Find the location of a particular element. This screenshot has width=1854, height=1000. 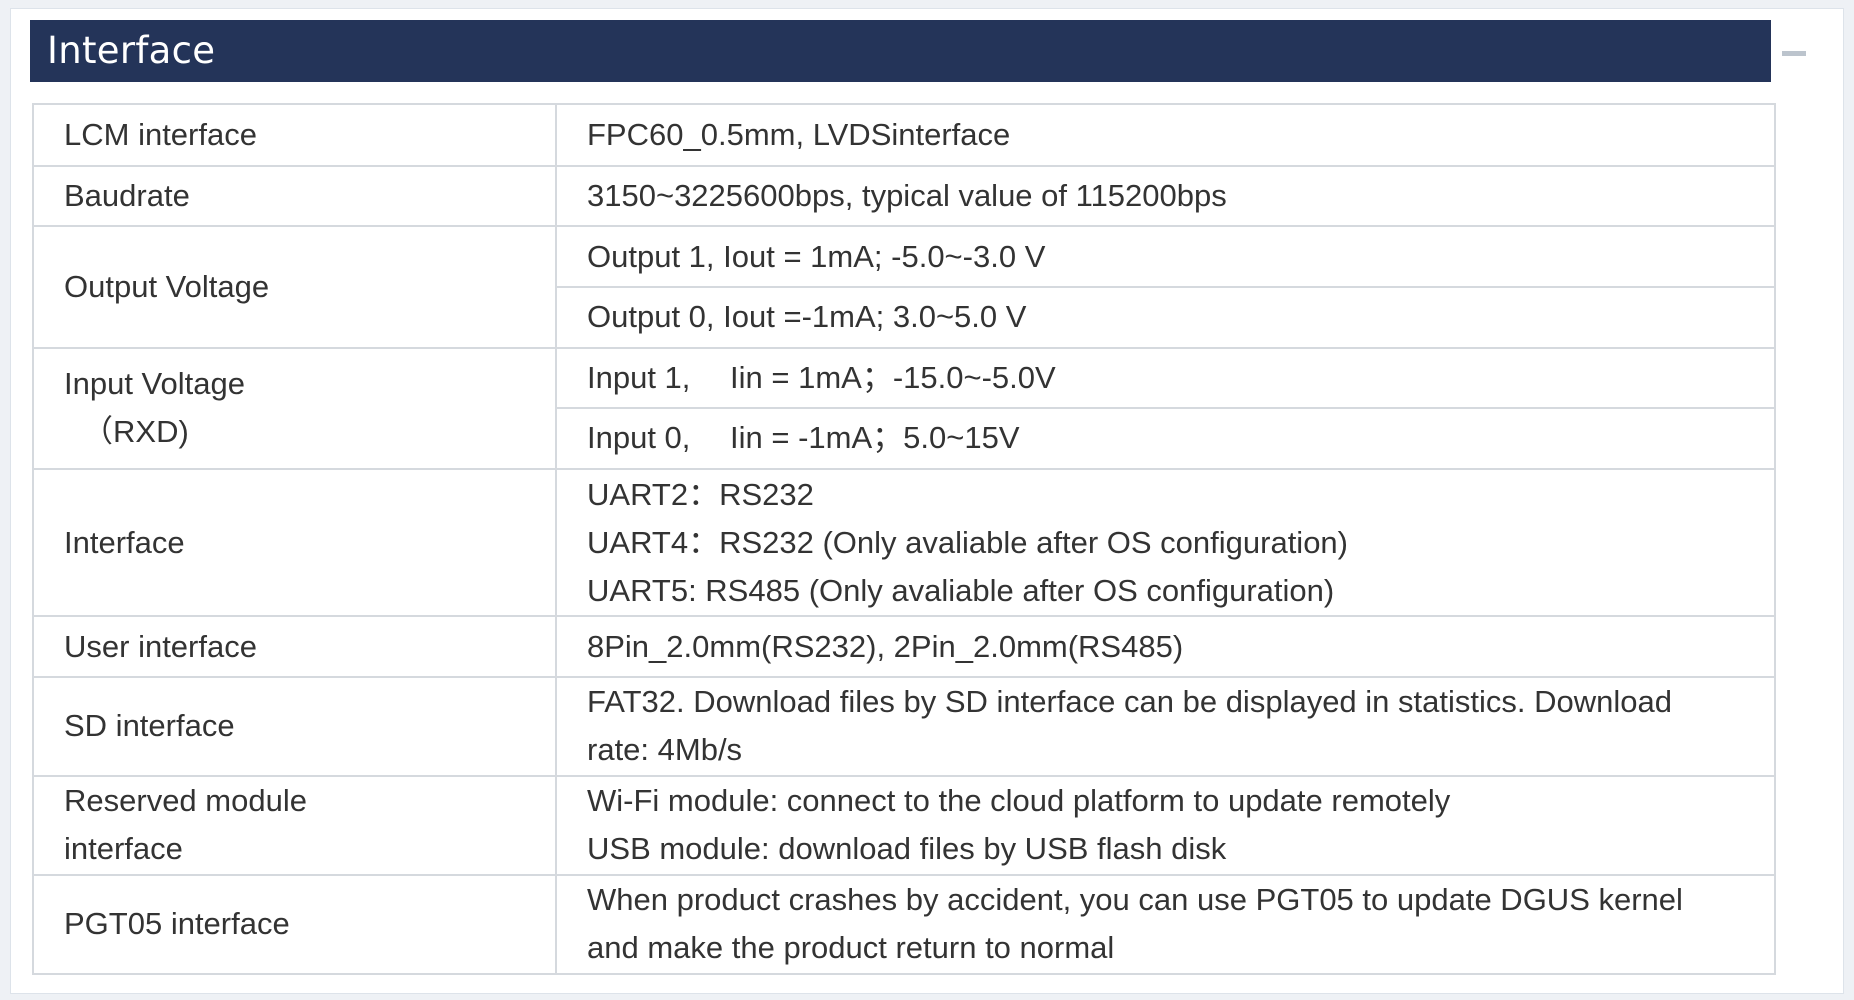

row-label: Reserved module interface is located at coordinates (294, 825).